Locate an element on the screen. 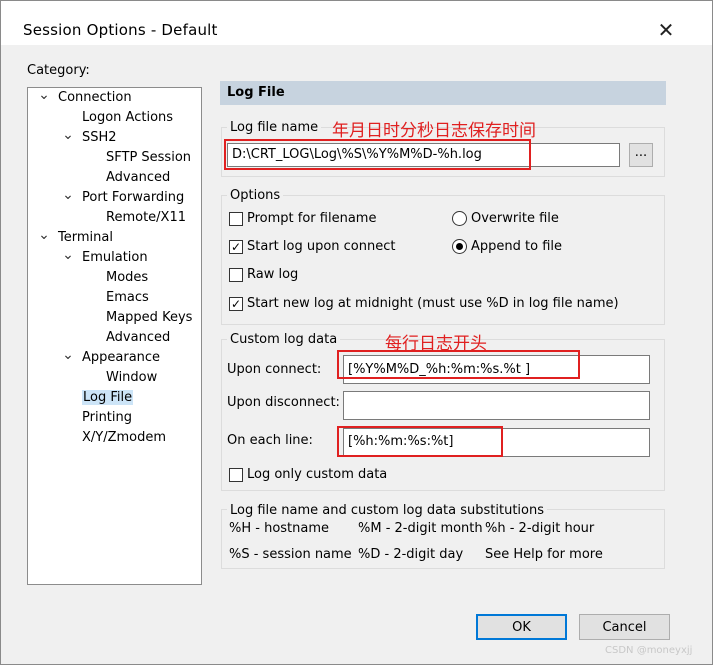  annotation-line-prefix: 每行日志开头 is located at coordinates (436, 344).